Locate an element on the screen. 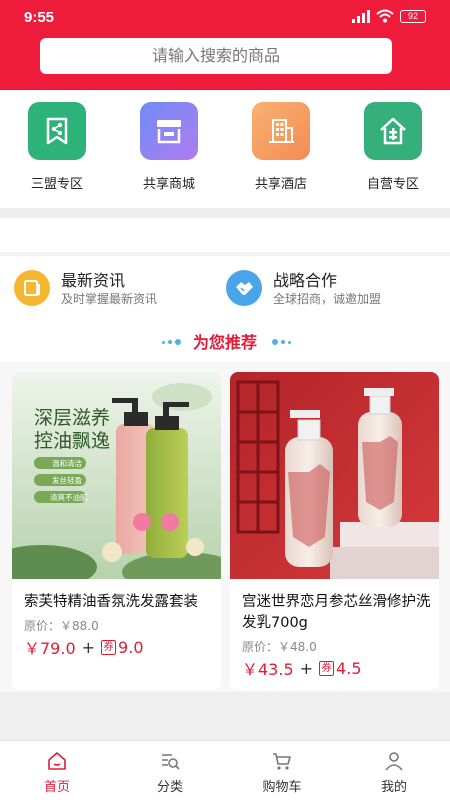 This screenshot has width=450, height=800. product-name: 宫迷世界恋月参芯丝滑修护洗发乳700g is located at coordinates (336, 612).